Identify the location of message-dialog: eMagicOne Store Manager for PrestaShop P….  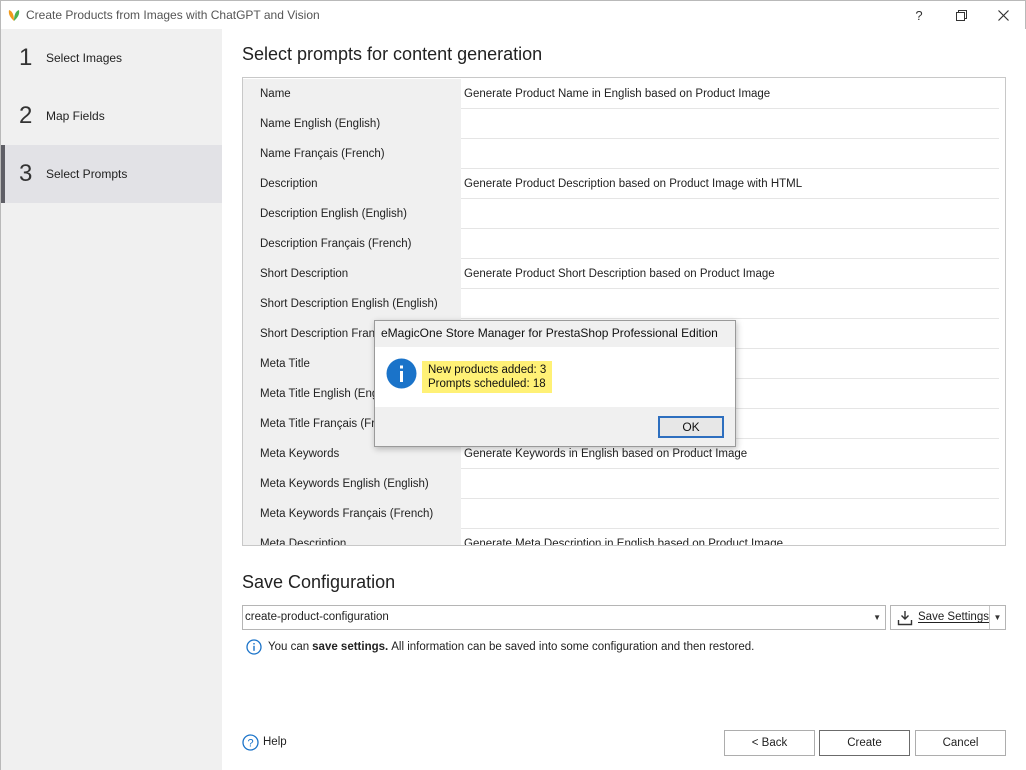
(555, 383).